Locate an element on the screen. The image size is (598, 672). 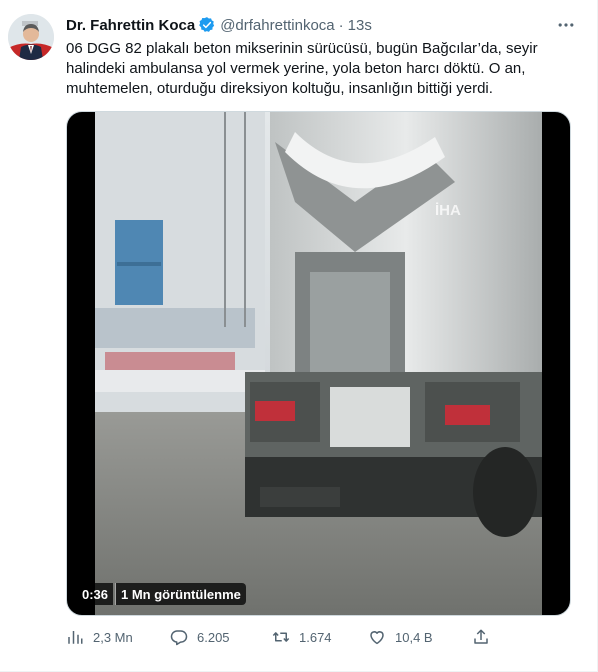
retweet-count: 1.674 is located at coordinates (315, 637).